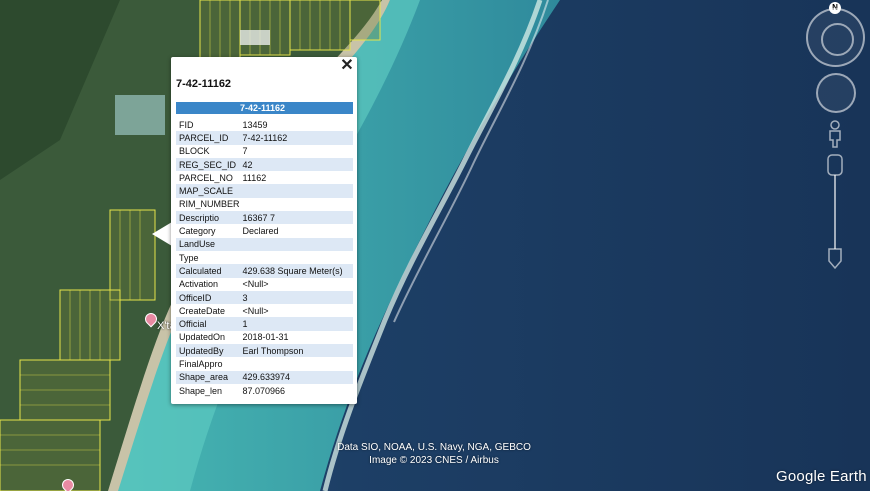 This screenshot has height=491, width=870. What do you see at coordinates (296, 351) in the screenshot?
I see `attribute-value: Earl Thompson` at bounding box center [296, 351].